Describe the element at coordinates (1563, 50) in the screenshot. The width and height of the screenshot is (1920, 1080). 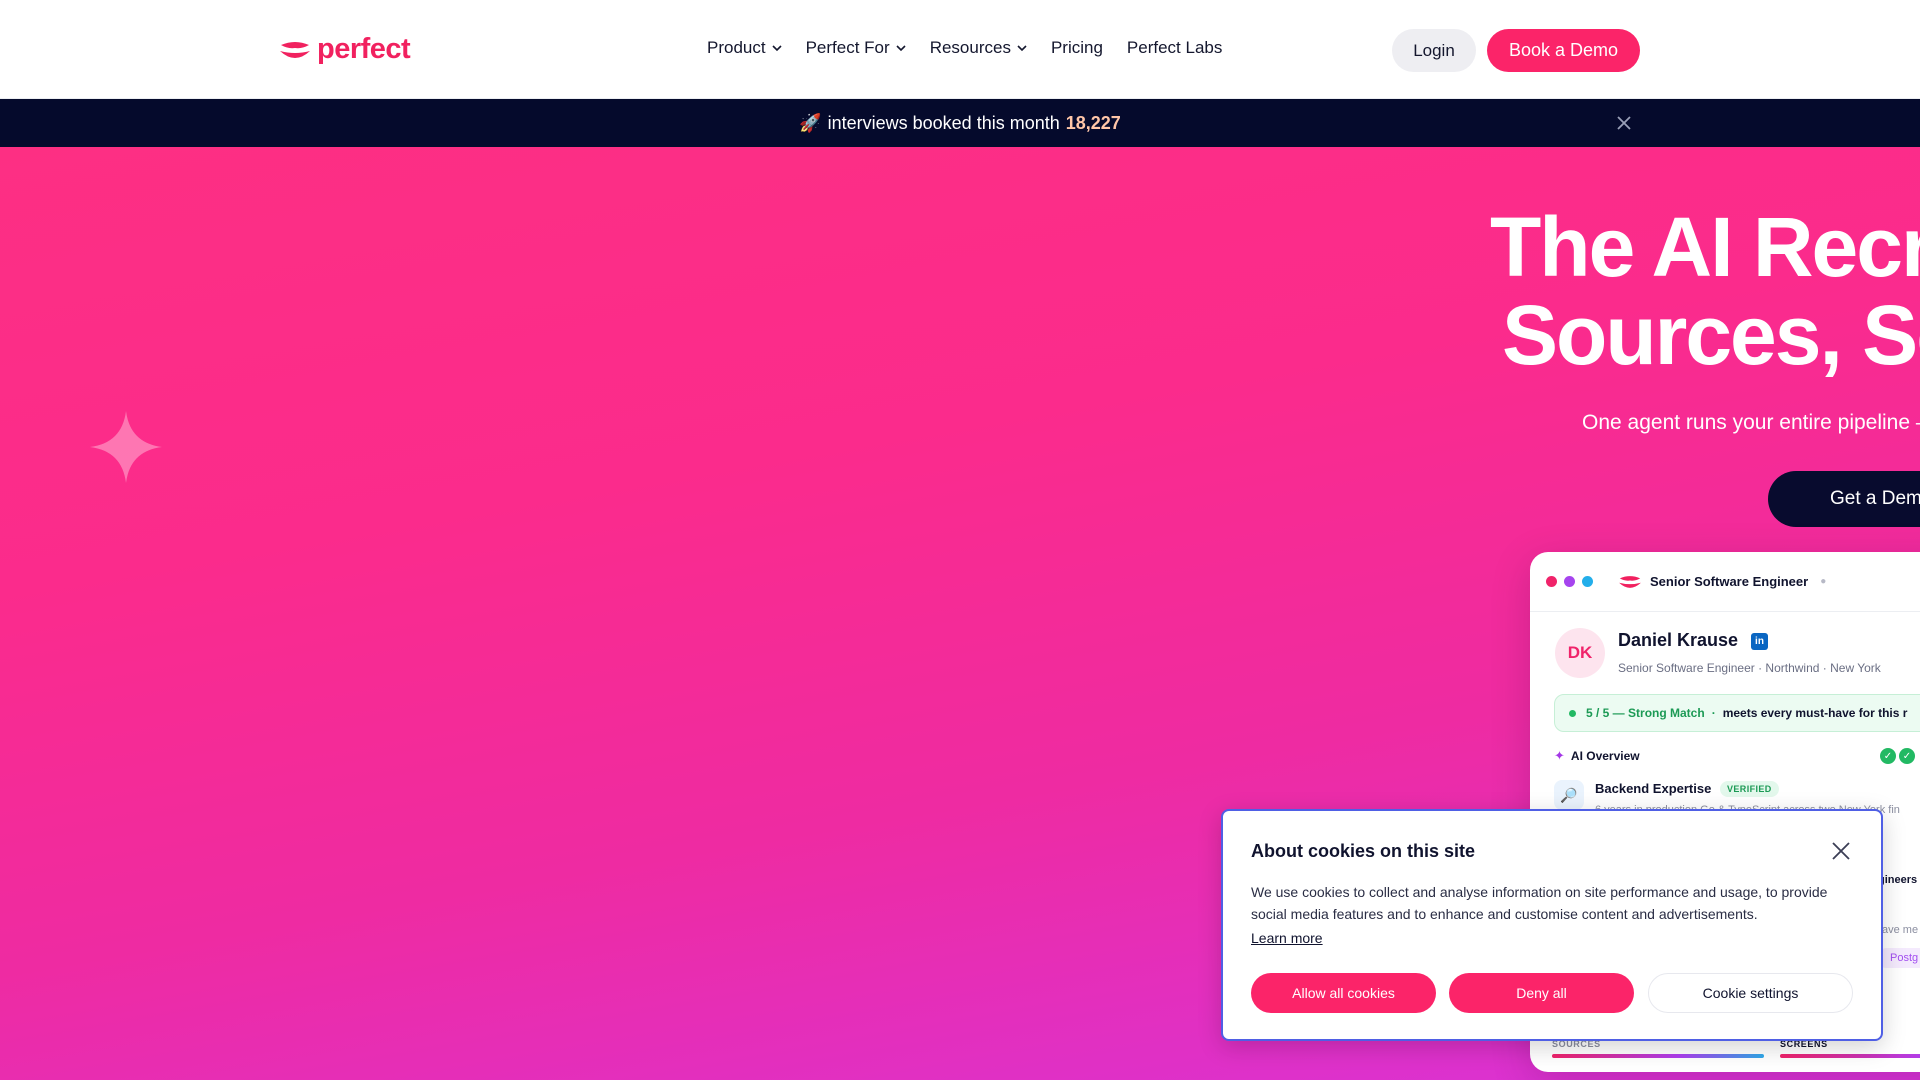
I see `book-demo-button: Book a Demo` at that location.